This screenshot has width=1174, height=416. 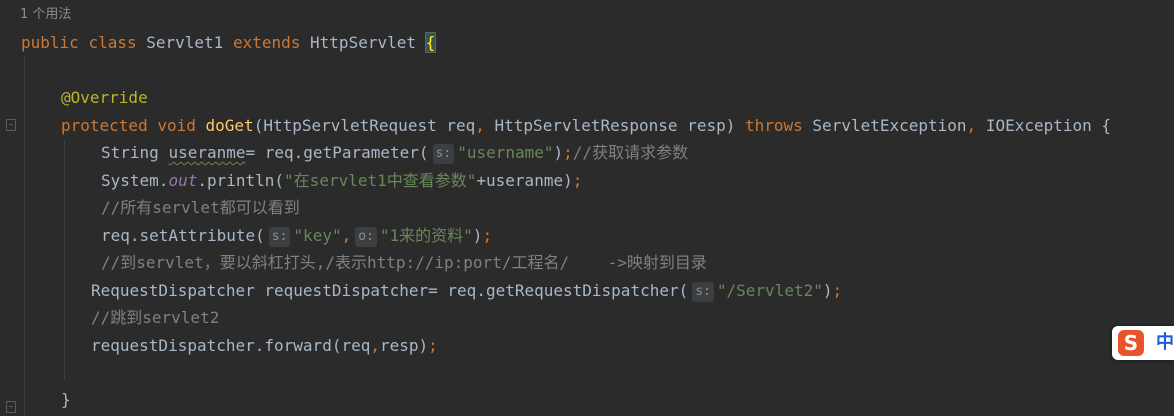 I want to click on comment: //跳到servlet2, so click(x=155, y=317).